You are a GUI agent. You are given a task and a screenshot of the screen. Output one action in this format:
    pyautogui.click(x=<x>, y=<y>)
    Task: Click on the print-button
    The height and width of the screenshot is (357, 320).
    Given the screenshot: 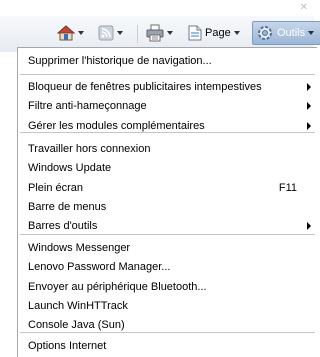 What is the action you would take?
    pyautogui.click(x=159, y=33)
    